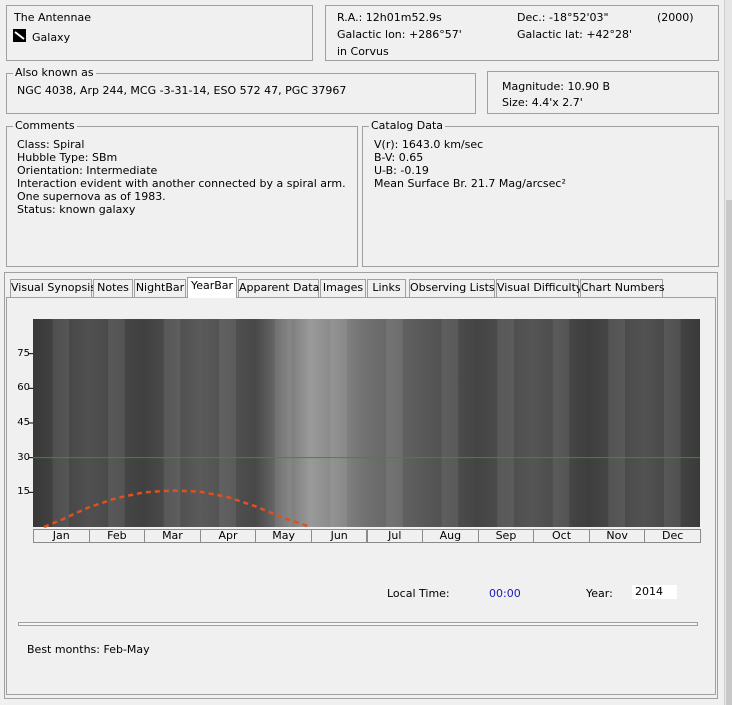 This screenshot has width=732, height=705. Describe the element at coordinates (160, 288) in the screenshot. I see `tab-nightbar: NightBar` at that location.